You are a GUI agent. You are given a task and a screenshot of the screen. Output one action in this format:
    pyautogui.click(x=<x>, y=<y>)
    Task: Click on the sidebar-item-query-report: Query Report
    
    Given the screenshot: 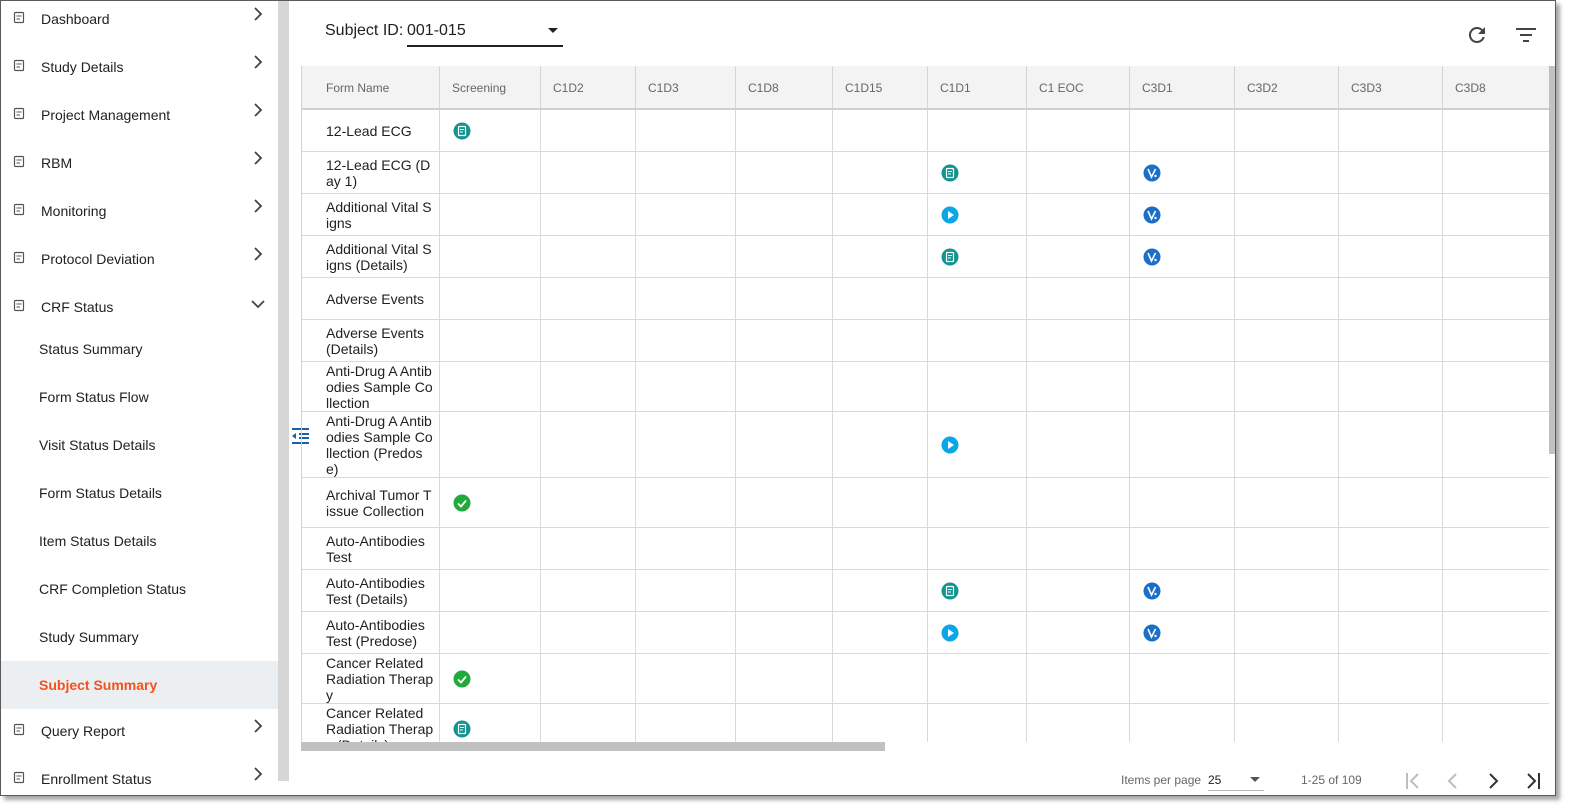 What is the action you would take?
    pyautogui.click(x=139, y=737)
    